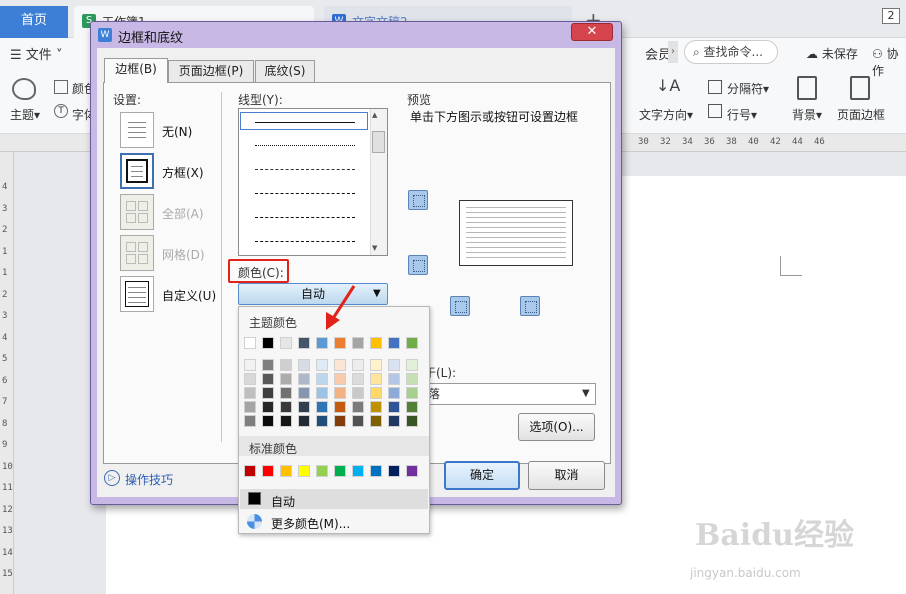  What do you see at coordinates (313, 294) in the screenshot?
I see `color-select: 自动` at bounding box center [313, 294].